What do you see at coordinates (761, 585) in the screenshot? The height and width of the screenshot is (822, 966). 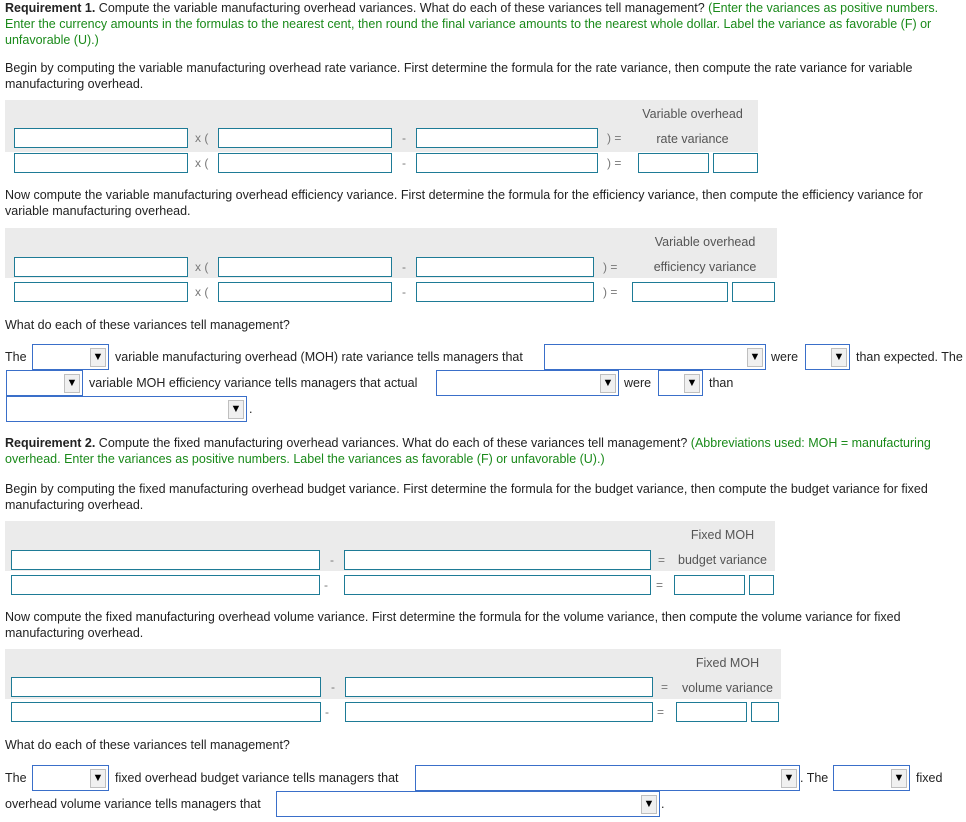 I see `budget-variance-fu-input` at bounding box center [761, 585].